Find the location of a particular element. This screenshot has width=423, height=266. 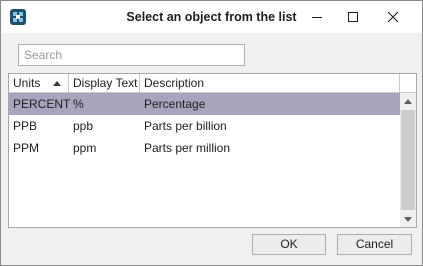

scroll-down-button is located at coordinates (408, 219).